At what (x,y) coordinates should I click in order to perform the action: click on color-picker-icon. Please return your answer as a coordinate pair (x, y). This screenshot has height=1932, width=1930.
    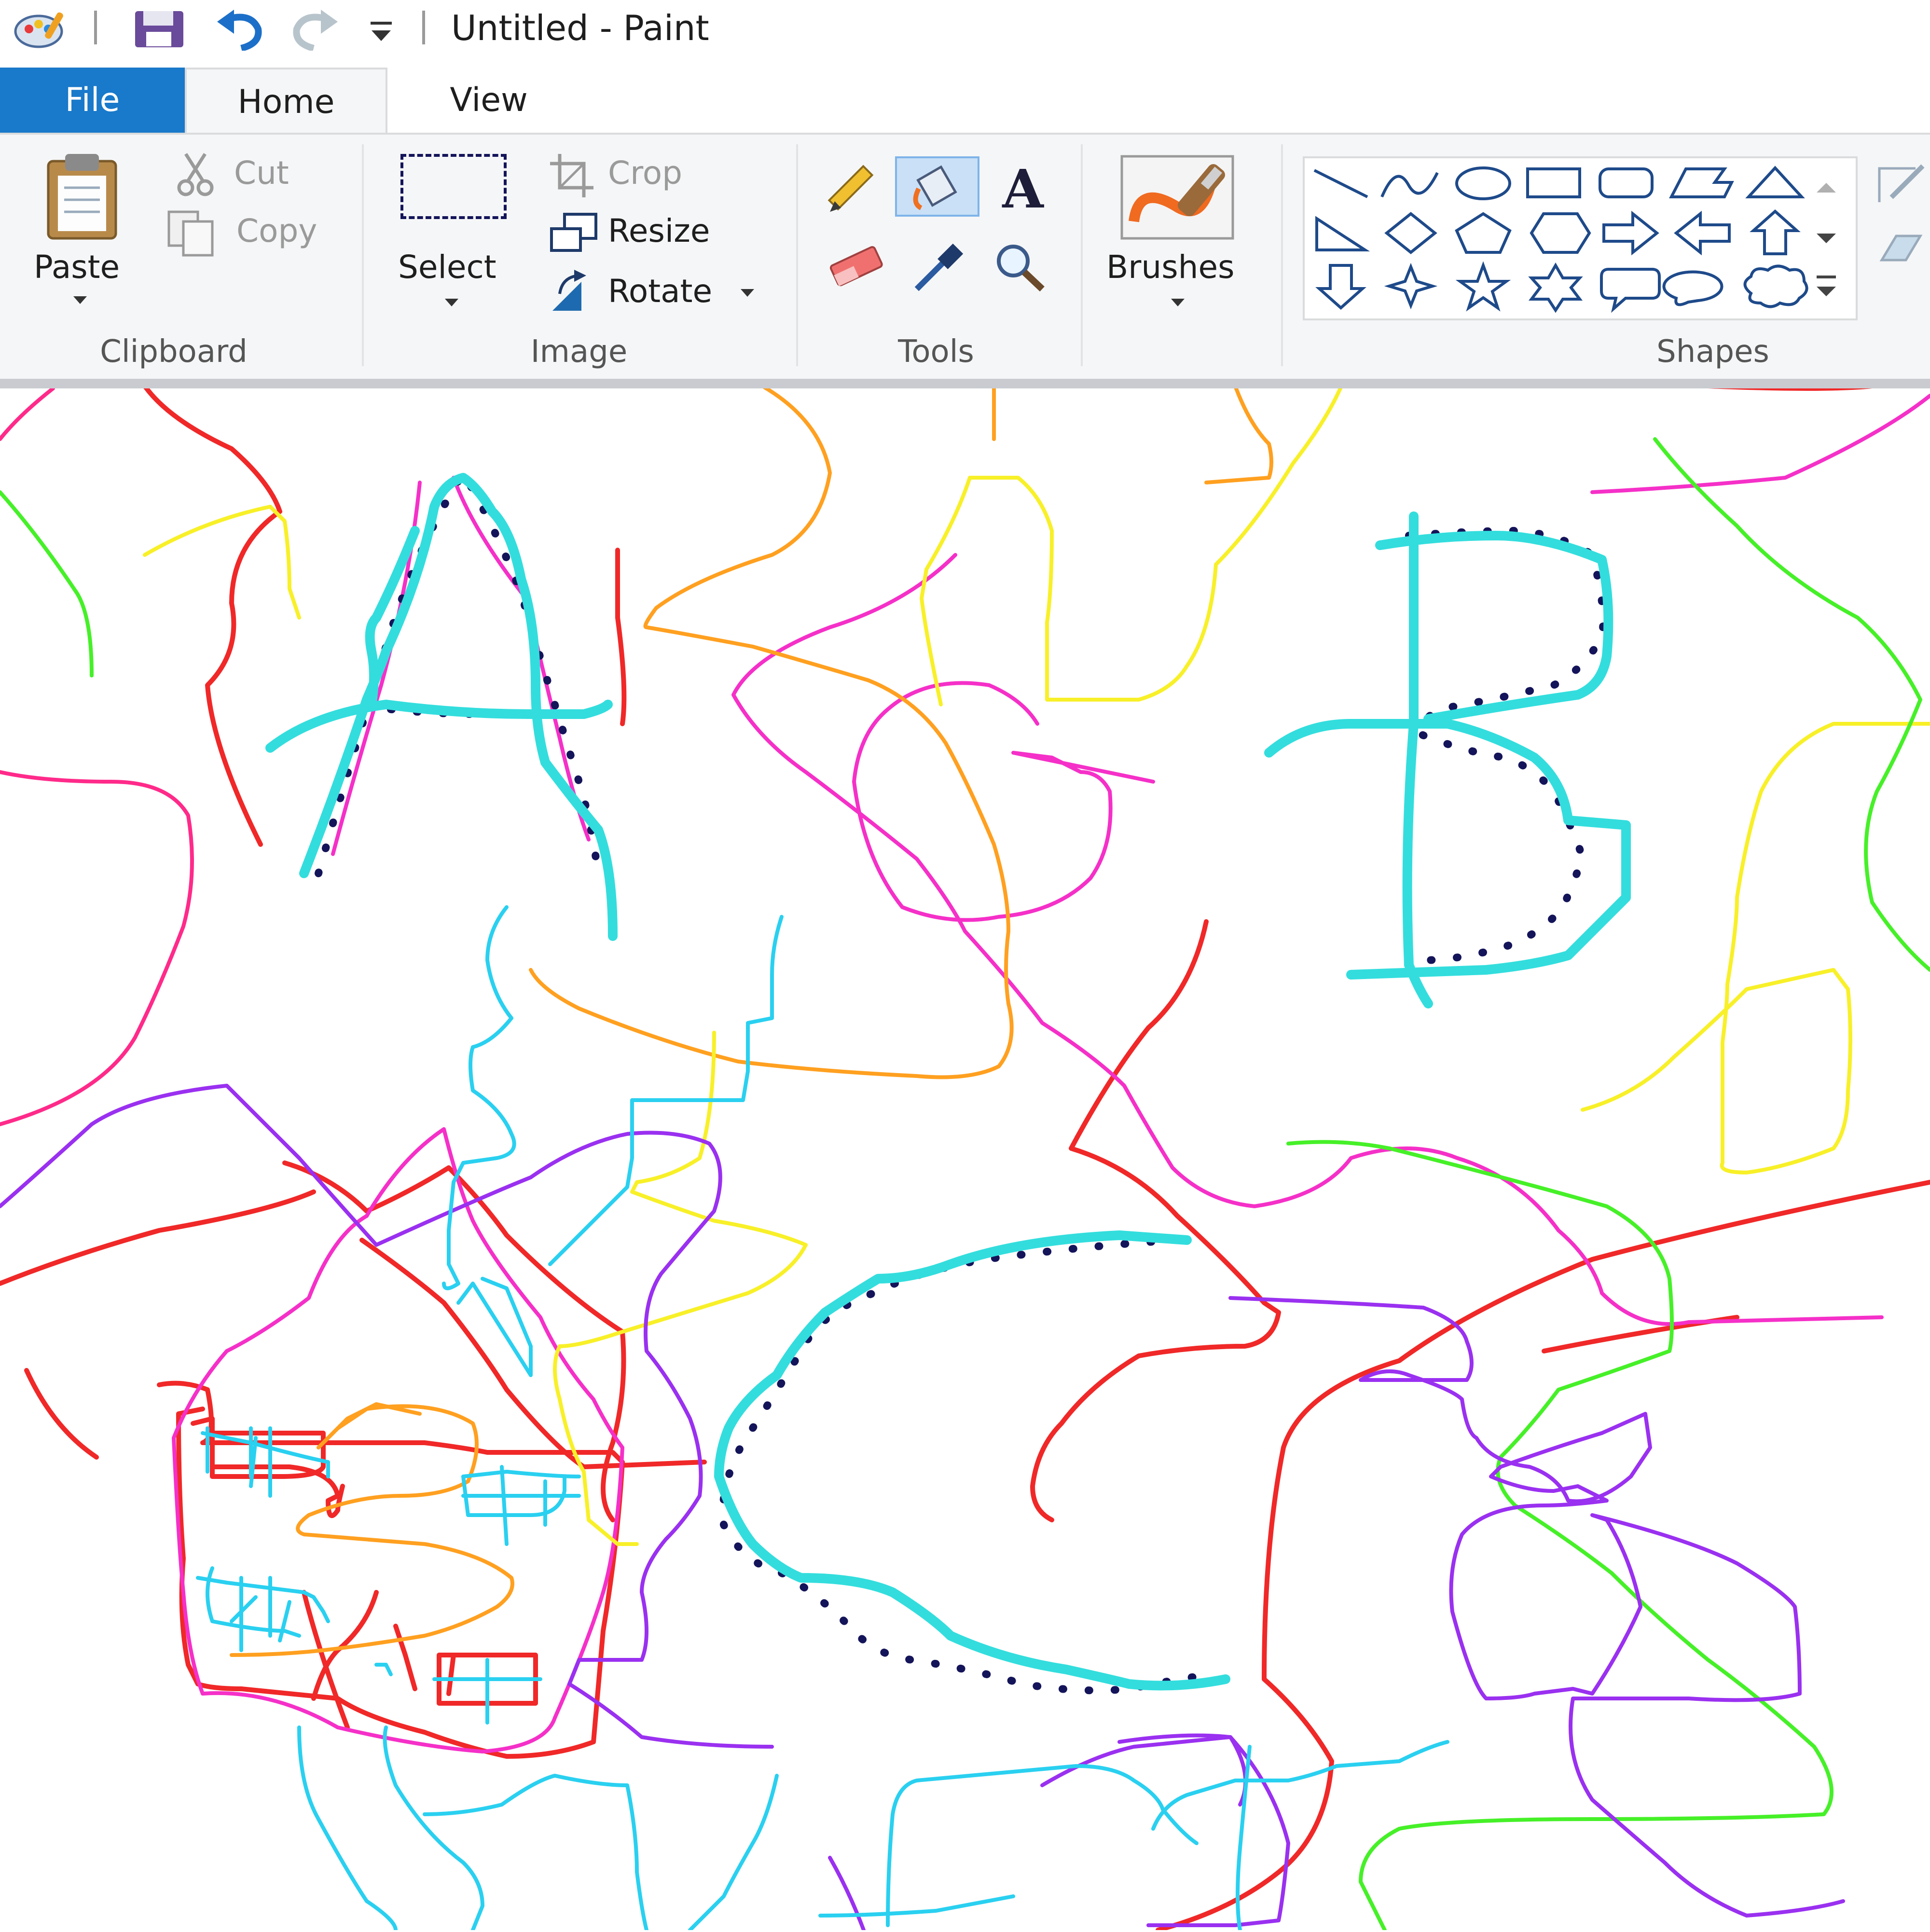
    Looking at the image, I should click on (938, 267).